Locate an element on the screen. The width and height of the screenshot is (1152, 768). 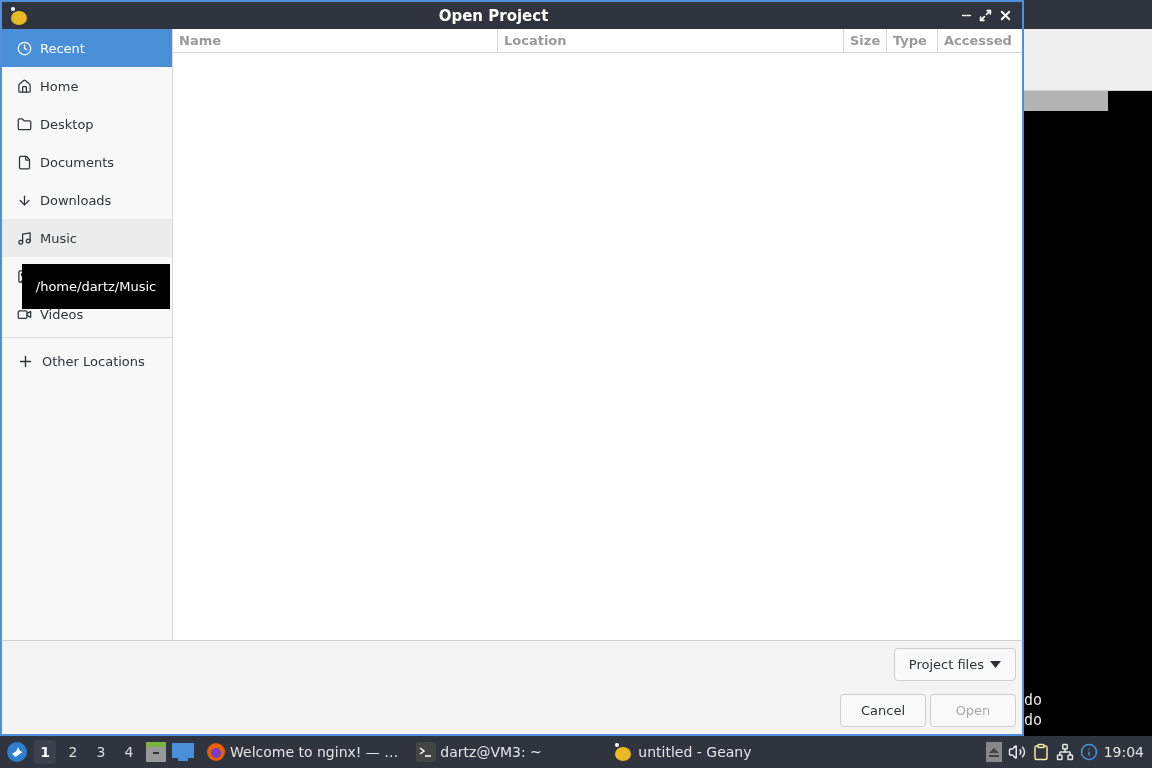
sidebar-item: Desktop is located at coordinates (87, 124).